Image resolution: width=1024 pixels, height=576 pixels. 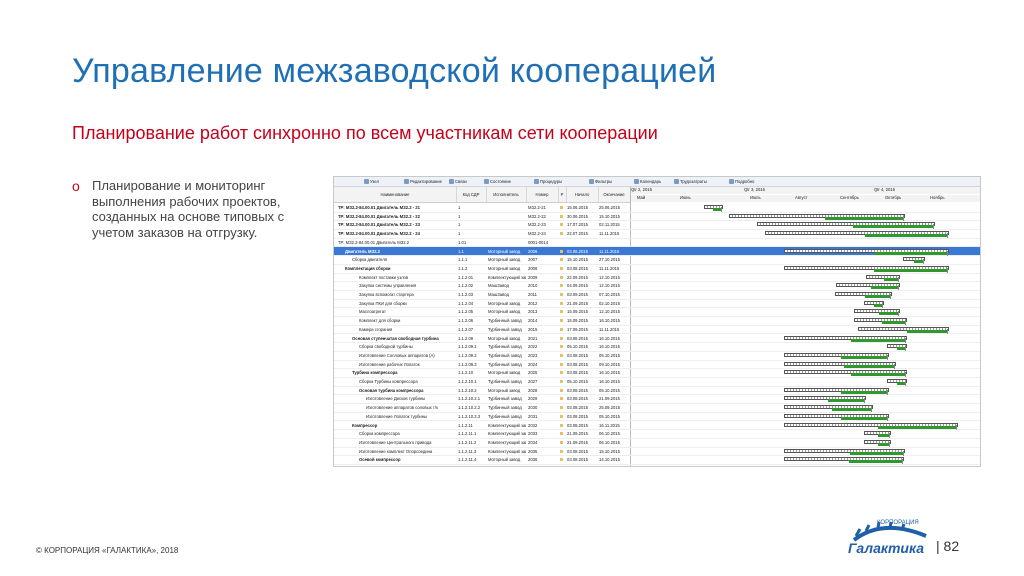 I want to click on toolbar-menu-5: Фильтры, so click(x=600, y=181).